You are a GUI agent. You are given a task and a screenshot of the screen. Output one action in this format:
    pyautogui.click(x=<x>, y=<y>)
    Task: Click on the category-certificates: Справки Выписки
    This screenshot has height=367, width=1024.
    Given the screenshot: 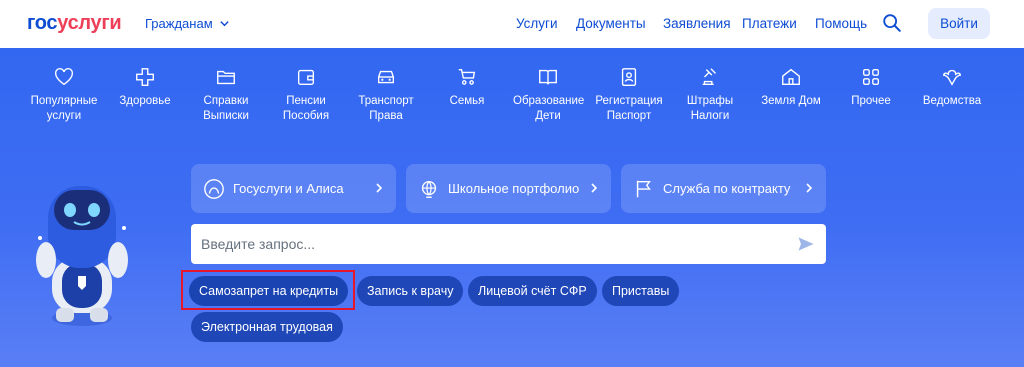 What is the action you would take?
    pyautogui.click(x=226, y=95)
    